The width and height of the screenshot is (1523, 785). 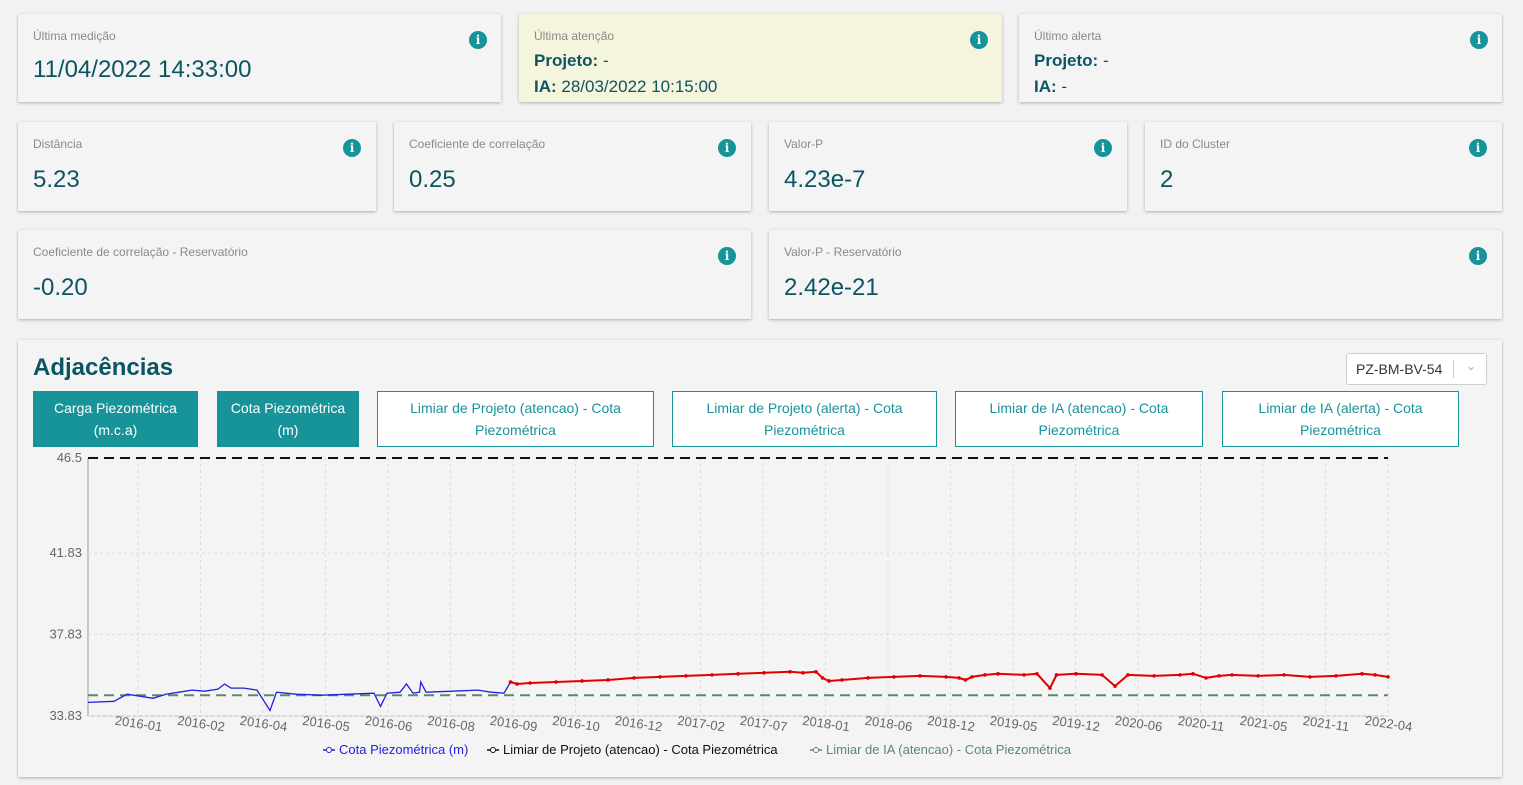 I want to click on card-last-measurement: Última medição i 11/04/2022 14:33:00, so click(x=259, y=58).